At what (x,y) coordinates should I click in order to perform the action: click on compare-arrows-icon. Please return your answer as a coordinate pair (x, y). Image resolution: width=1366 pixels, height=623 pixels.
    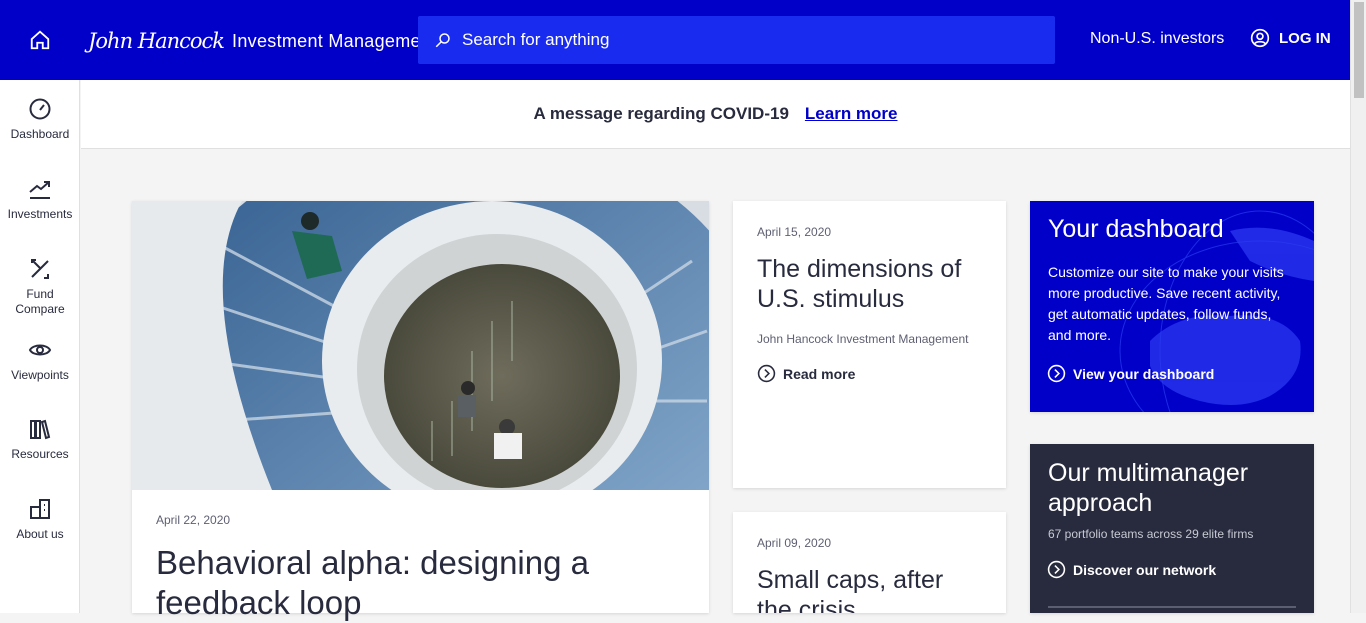
    Looking at the image, I should click on (40, 269).